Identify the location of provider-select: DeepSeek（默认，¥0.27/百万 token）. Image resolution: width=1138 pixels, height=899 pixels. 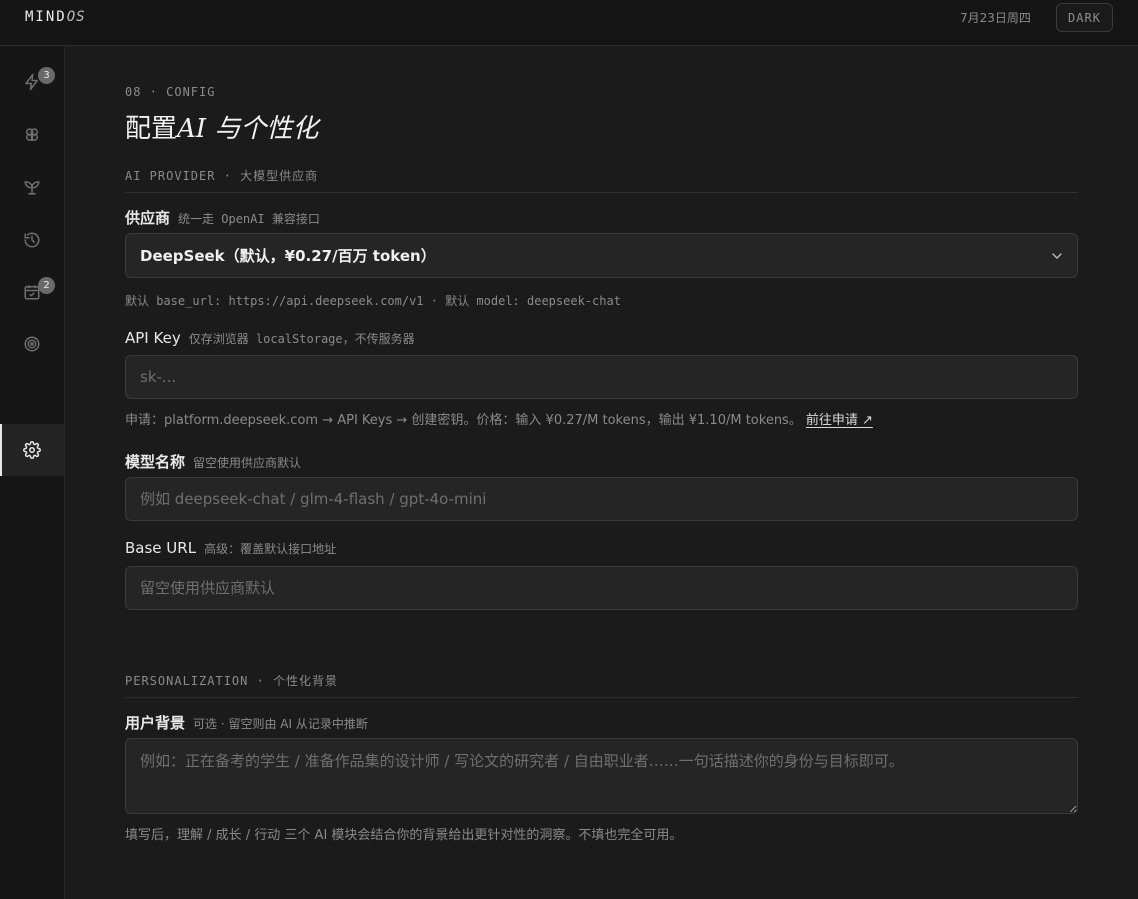
(601, 255).